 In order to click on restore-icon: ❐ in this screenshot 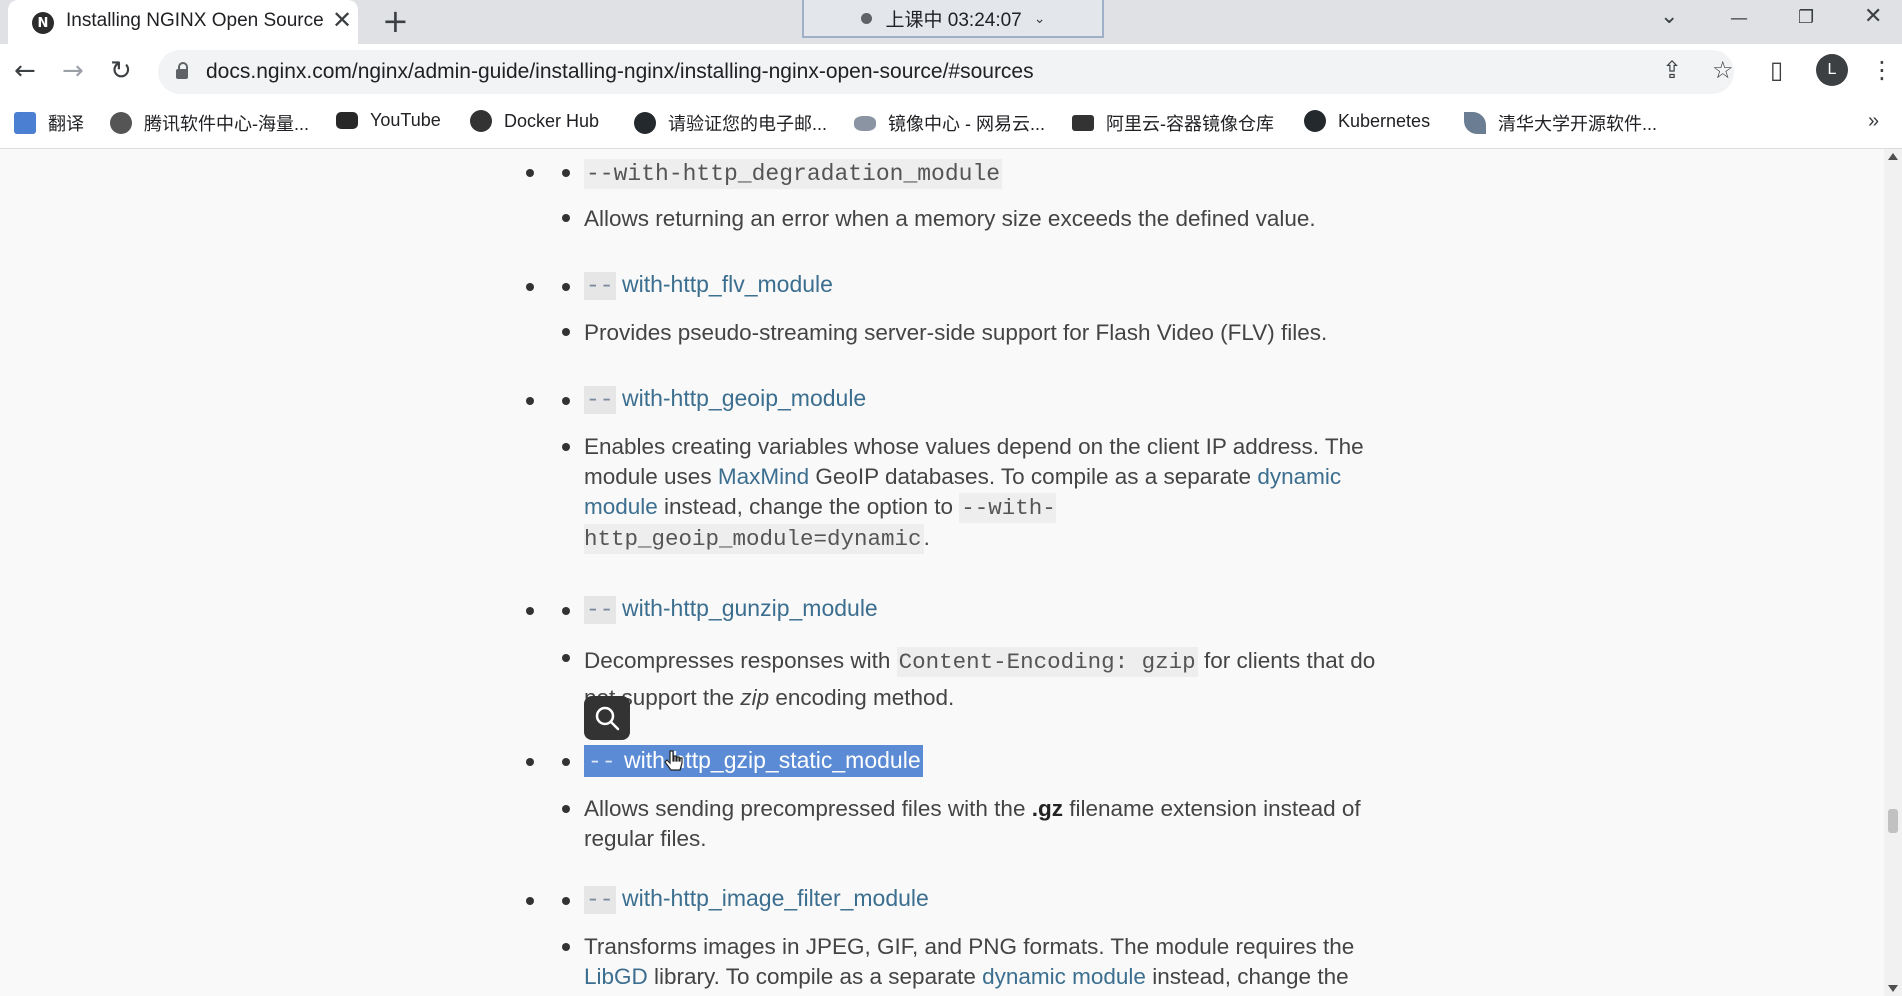, I will do `click(1806, 17)`.